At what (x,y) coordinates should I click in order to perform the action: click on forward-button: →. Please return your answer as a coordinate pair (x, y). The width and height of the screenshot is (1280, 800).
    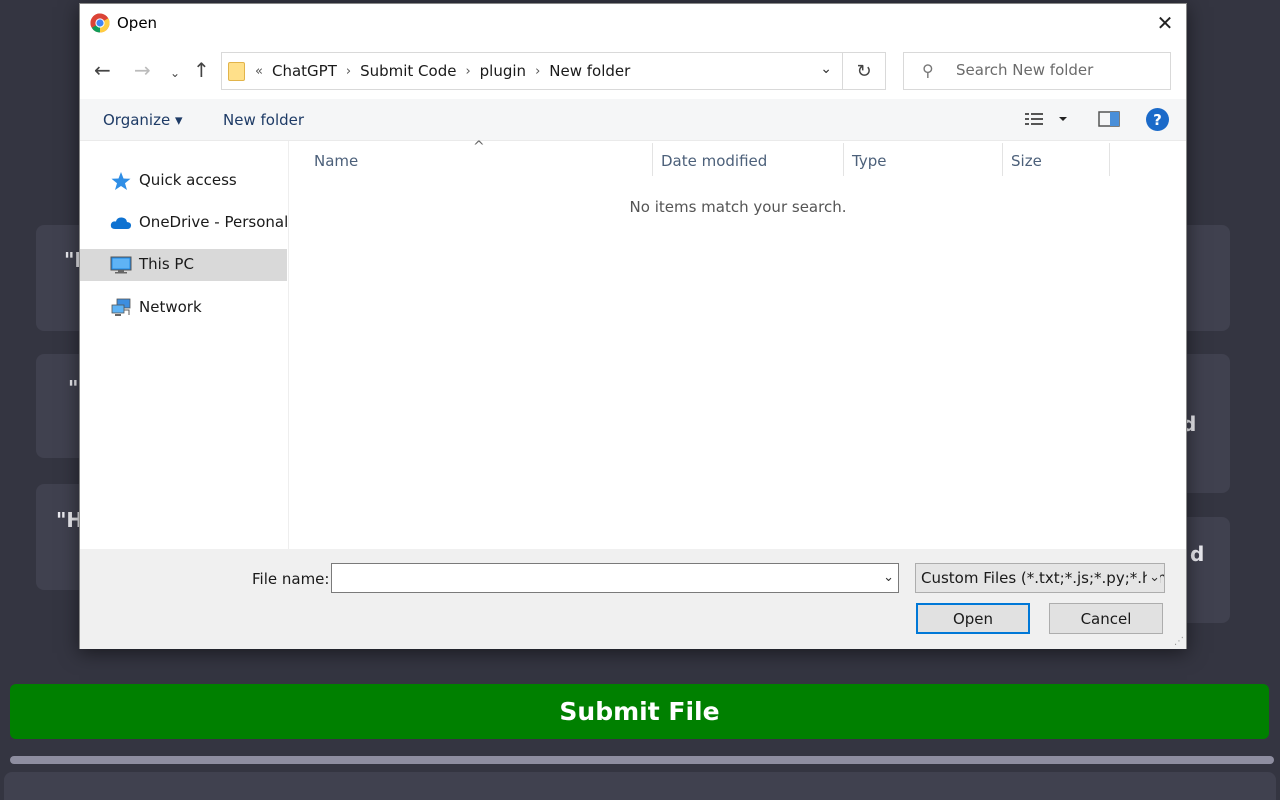
    Looking at the image, I should click on (142, 70).